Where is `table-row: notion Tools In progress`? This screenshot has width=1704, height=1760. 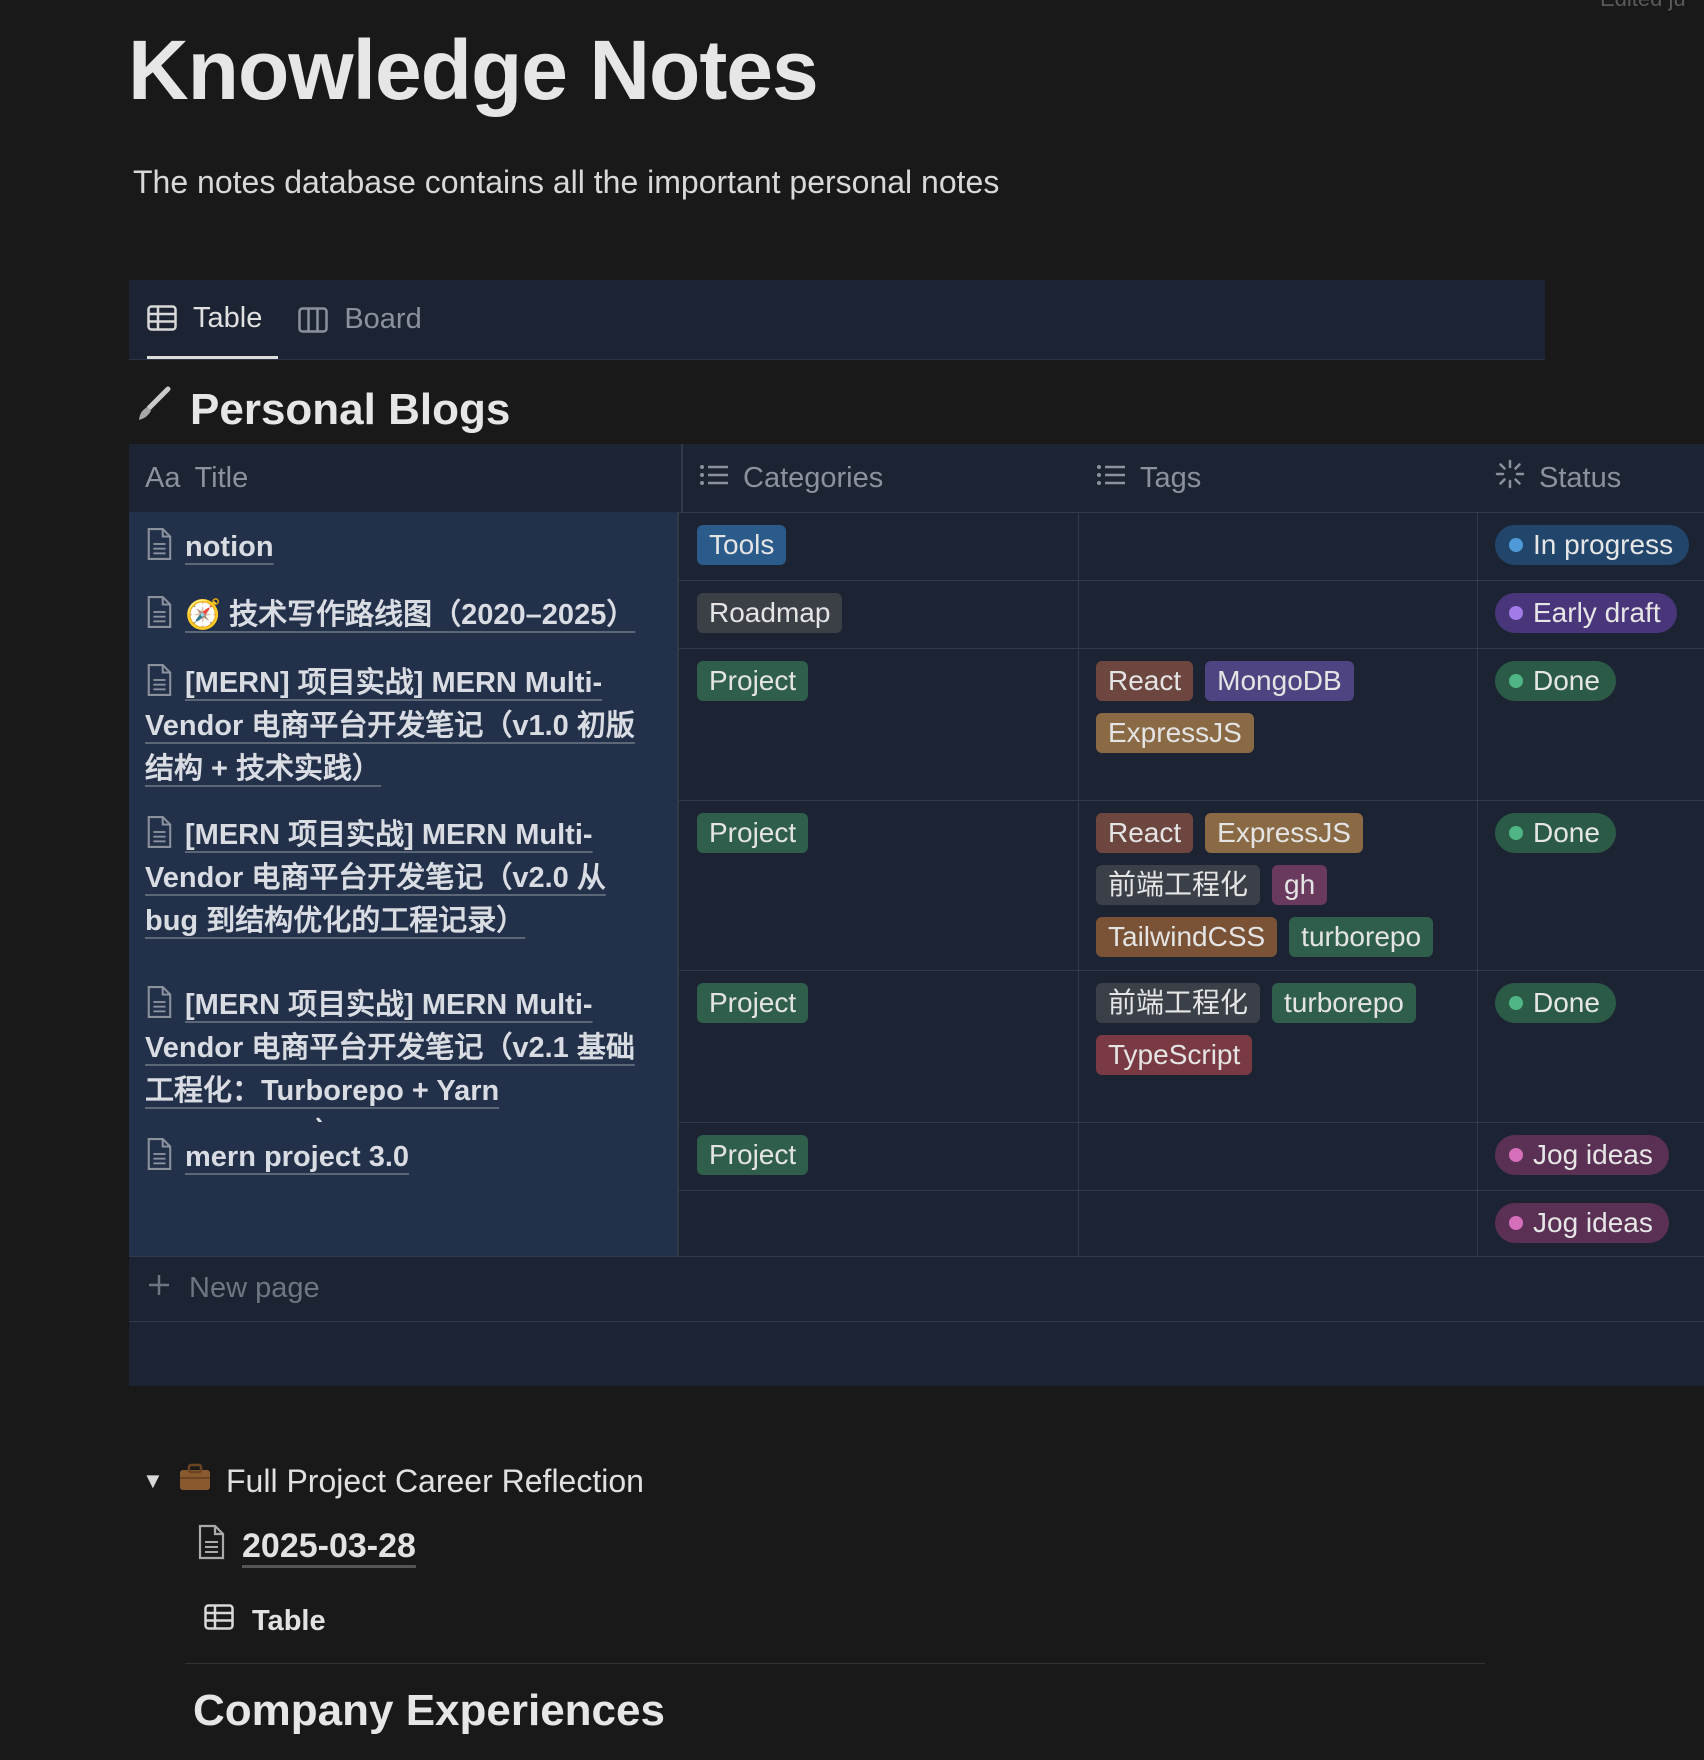 table-row: notion Tools In progress is located at coordinates (916, 546).